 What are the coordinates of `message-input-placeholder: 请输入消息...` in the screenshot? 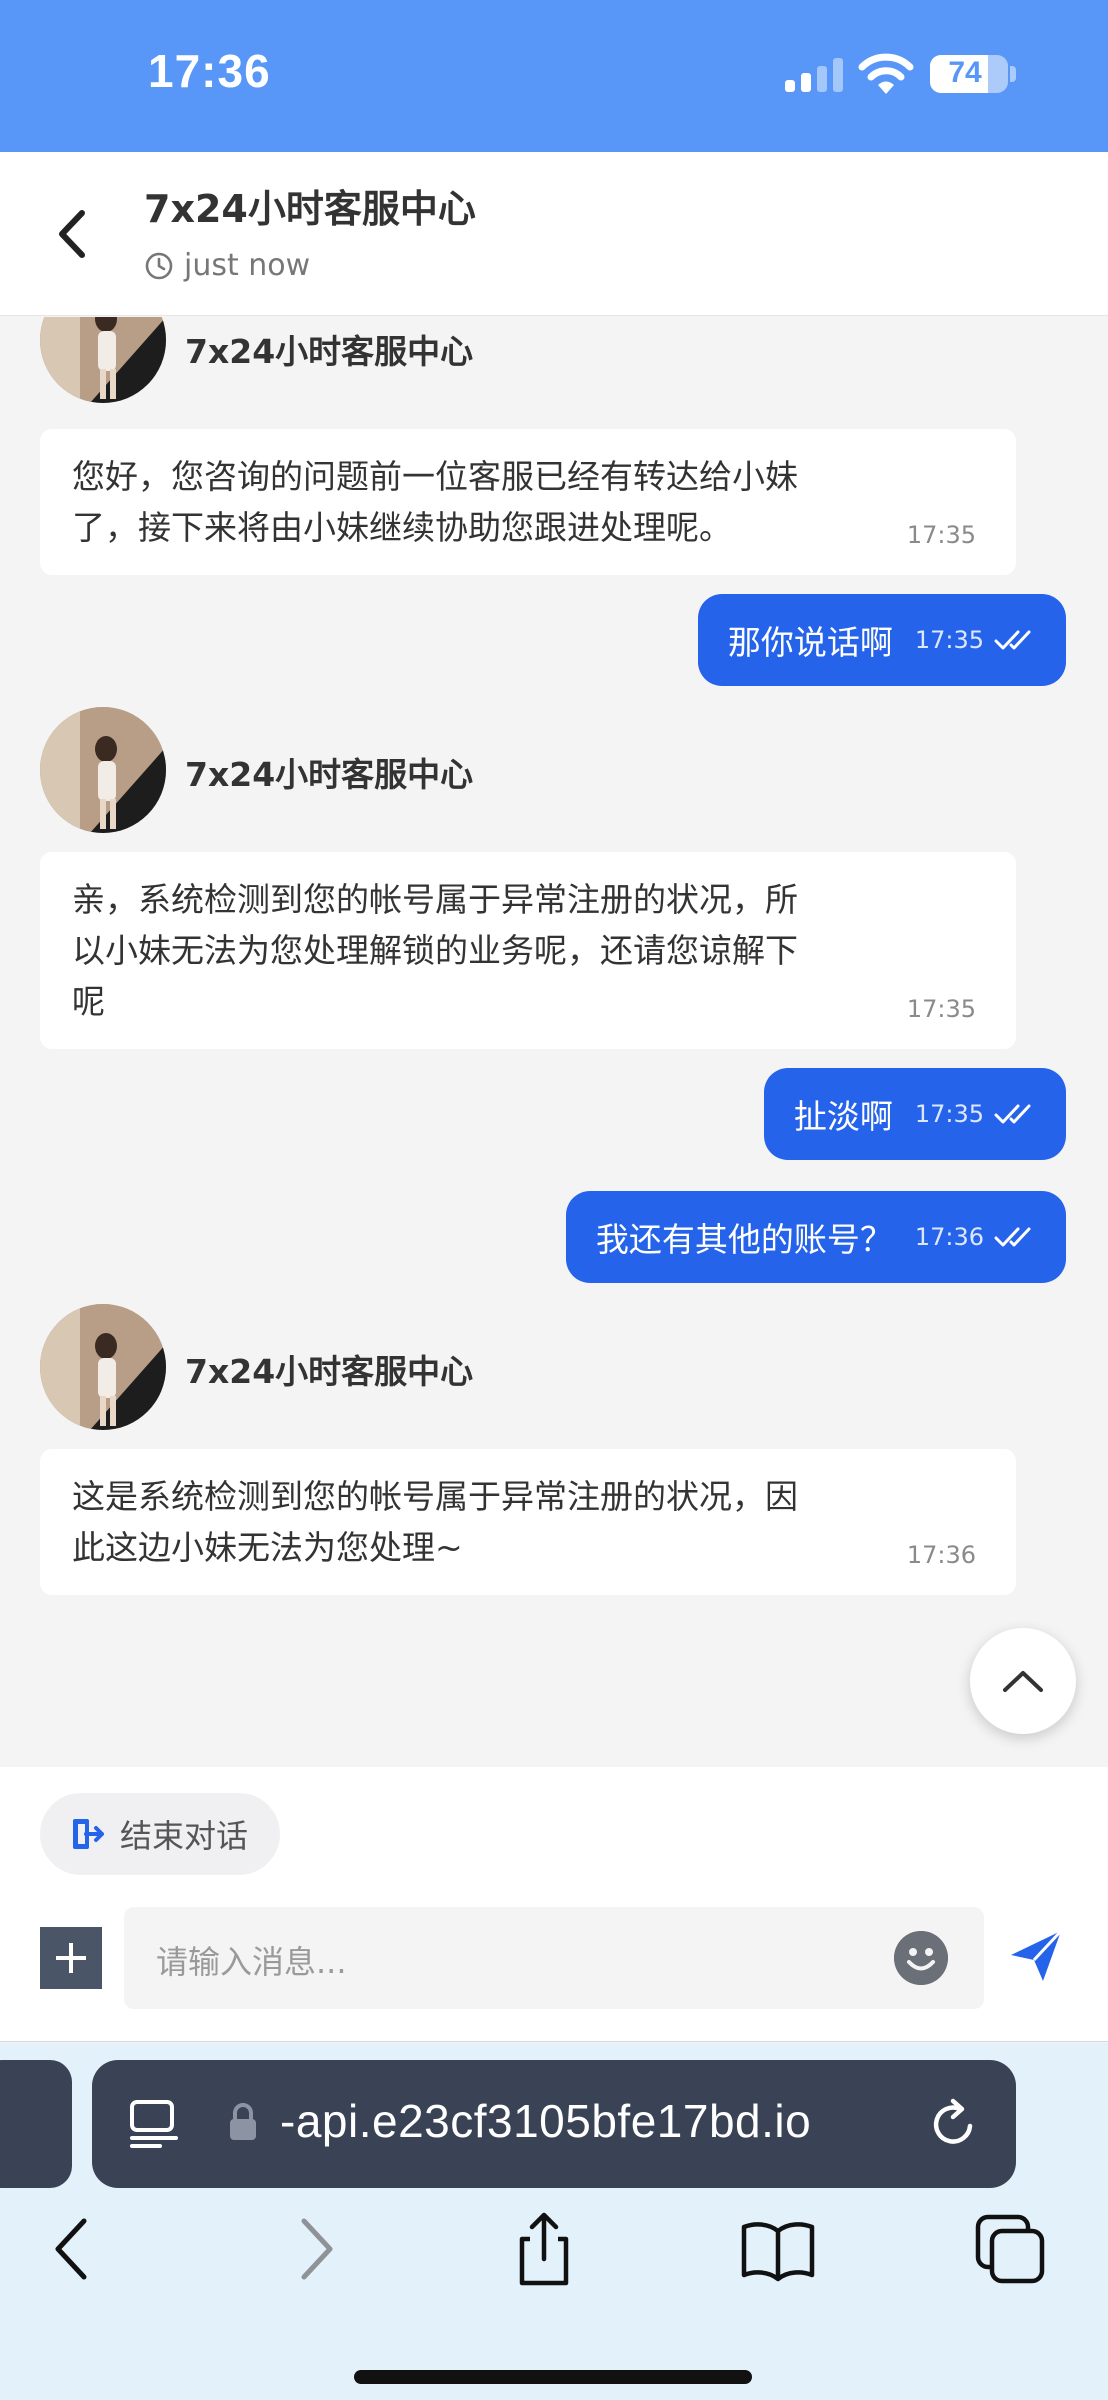 It's located at (251, 1962).